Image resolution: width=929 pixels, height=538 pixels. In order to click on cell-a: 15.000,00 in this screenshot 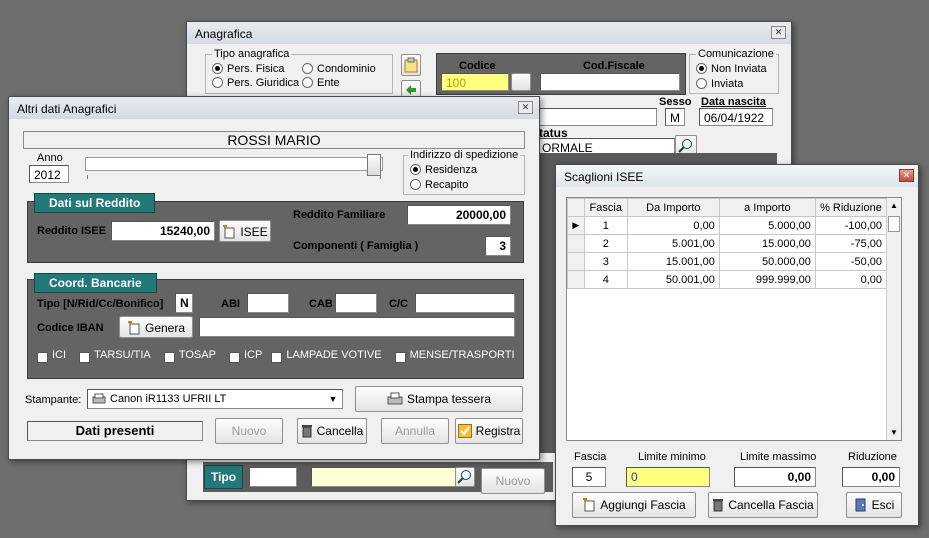, I will do `click(767, 243)`.